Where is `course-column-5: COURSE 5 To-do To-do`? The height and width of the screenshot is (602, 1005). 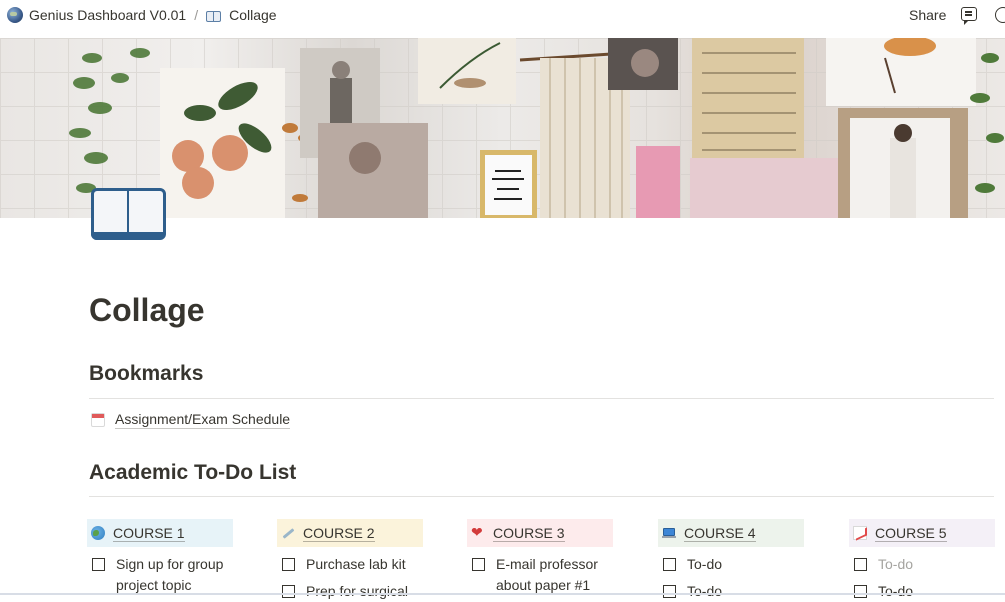
course-column-5: COURSE 5 To-do To-do is located at coordinates (922, 560).